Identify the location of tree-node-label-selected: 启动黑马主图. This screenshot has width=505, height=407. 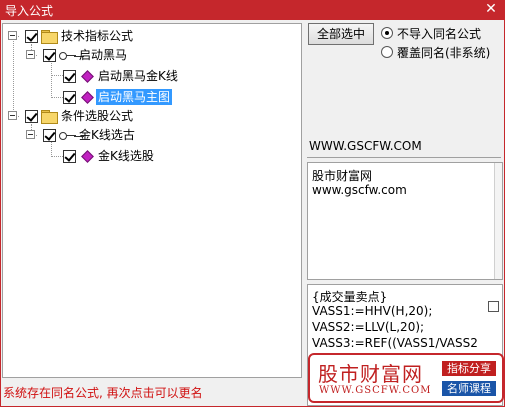
(134, 97).